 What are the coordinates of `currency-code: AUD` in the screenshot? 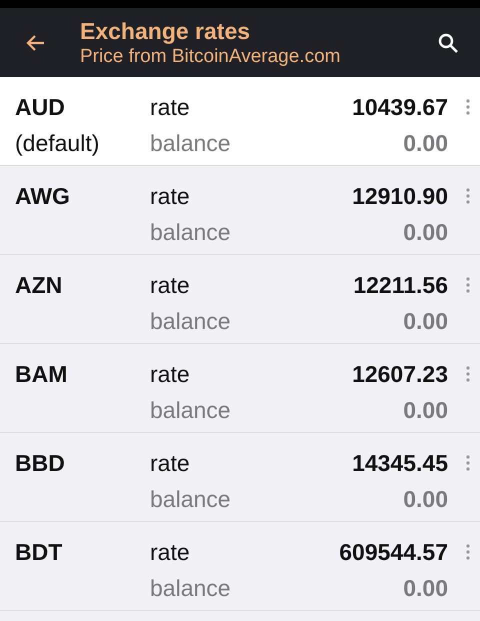 It's located at (40, 107).